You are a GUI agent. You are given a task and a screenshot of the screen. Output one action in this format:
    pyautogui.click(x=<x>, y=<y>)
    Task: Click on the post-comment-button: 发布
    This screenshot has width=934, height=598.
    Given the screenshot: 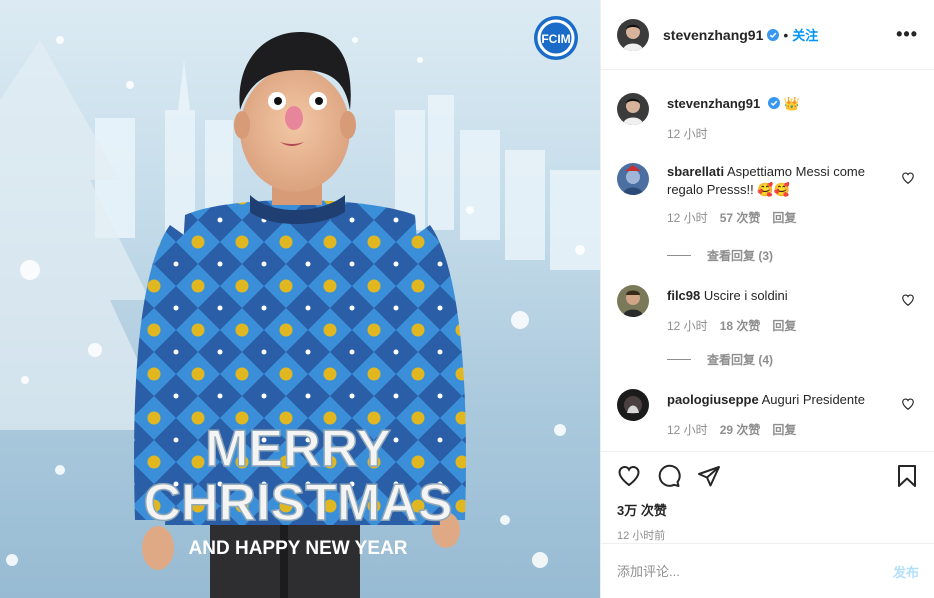 What is the action you would take?
    pyautogui.click(x=906, y=571)
    